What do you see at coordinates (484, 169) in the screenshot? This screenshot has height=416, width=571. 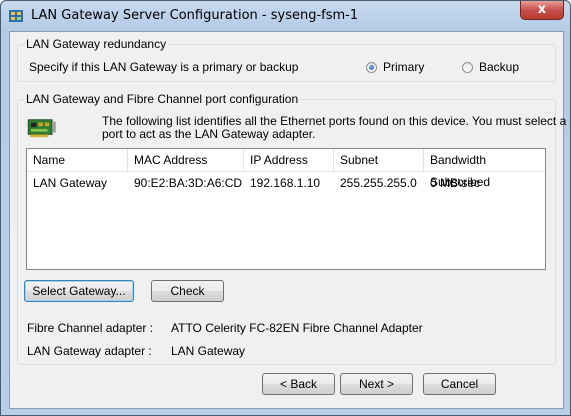 I see `column-header-bandwidth: Bandwidth Subscribed` at bounding box center [484, 169].